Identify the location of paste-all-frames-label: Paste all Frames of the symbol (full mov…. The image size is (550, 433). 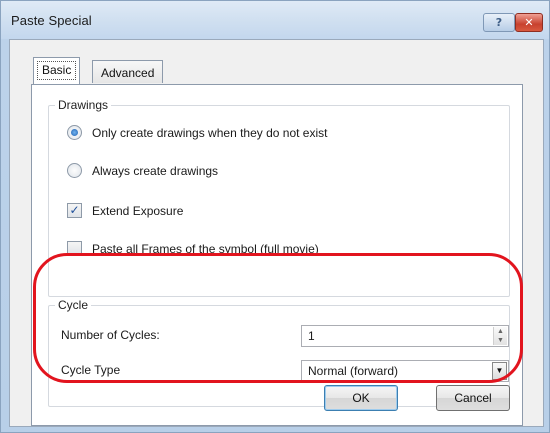
(205, 249).